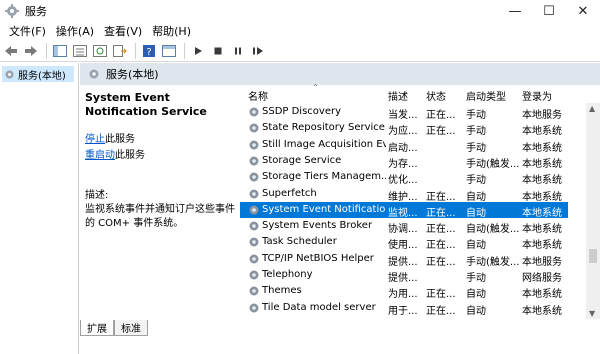  Describe the element at coordinates (493, 95) in the screenshot. I see `column-header-startup-type: 启动类型` at that location.